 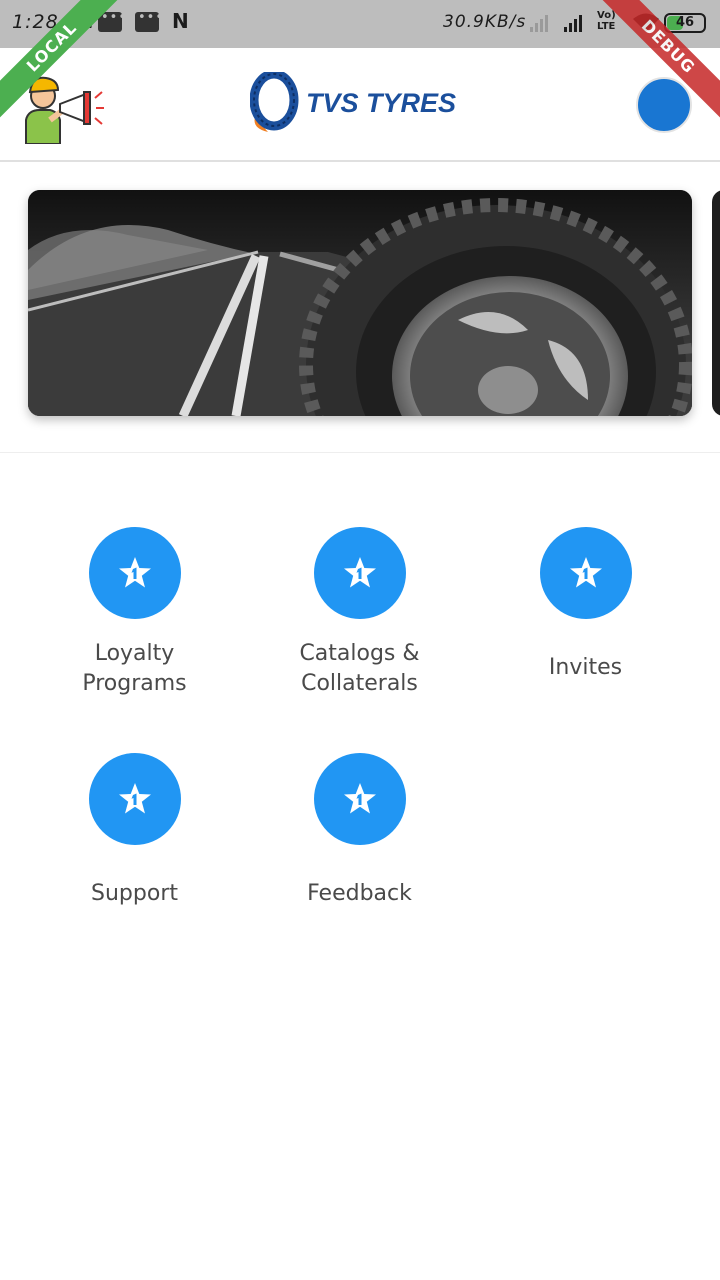 What do you see at coordinates (180, 21) in the screenshot?
I see `n-notification-icon: N` at bounding box center [180, 21].